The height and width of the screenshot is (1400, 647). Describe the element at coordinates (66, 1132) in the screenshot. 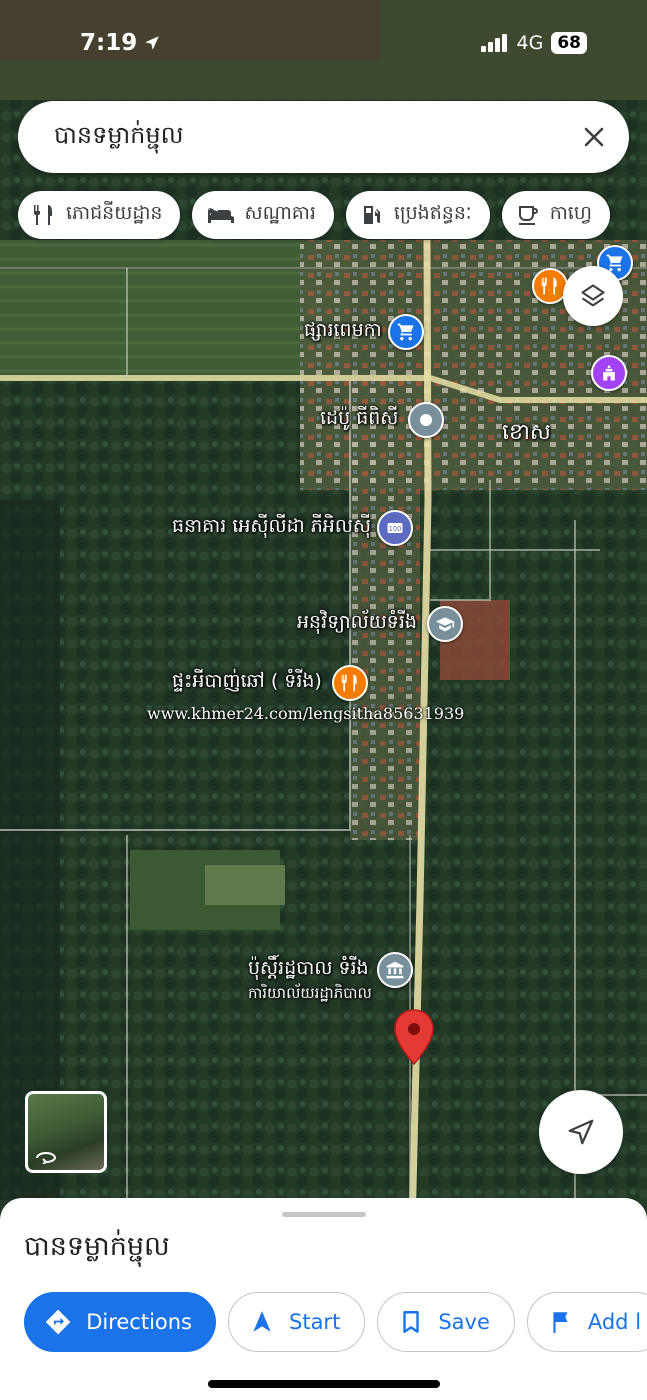

I see `street-view-thumbnail` at that location.